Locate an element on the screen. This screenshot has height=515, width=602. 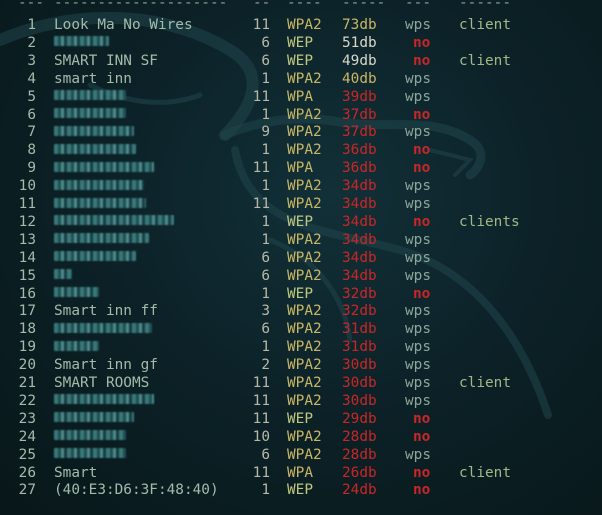
network-index: 18 is located at coordinates (27, 329).